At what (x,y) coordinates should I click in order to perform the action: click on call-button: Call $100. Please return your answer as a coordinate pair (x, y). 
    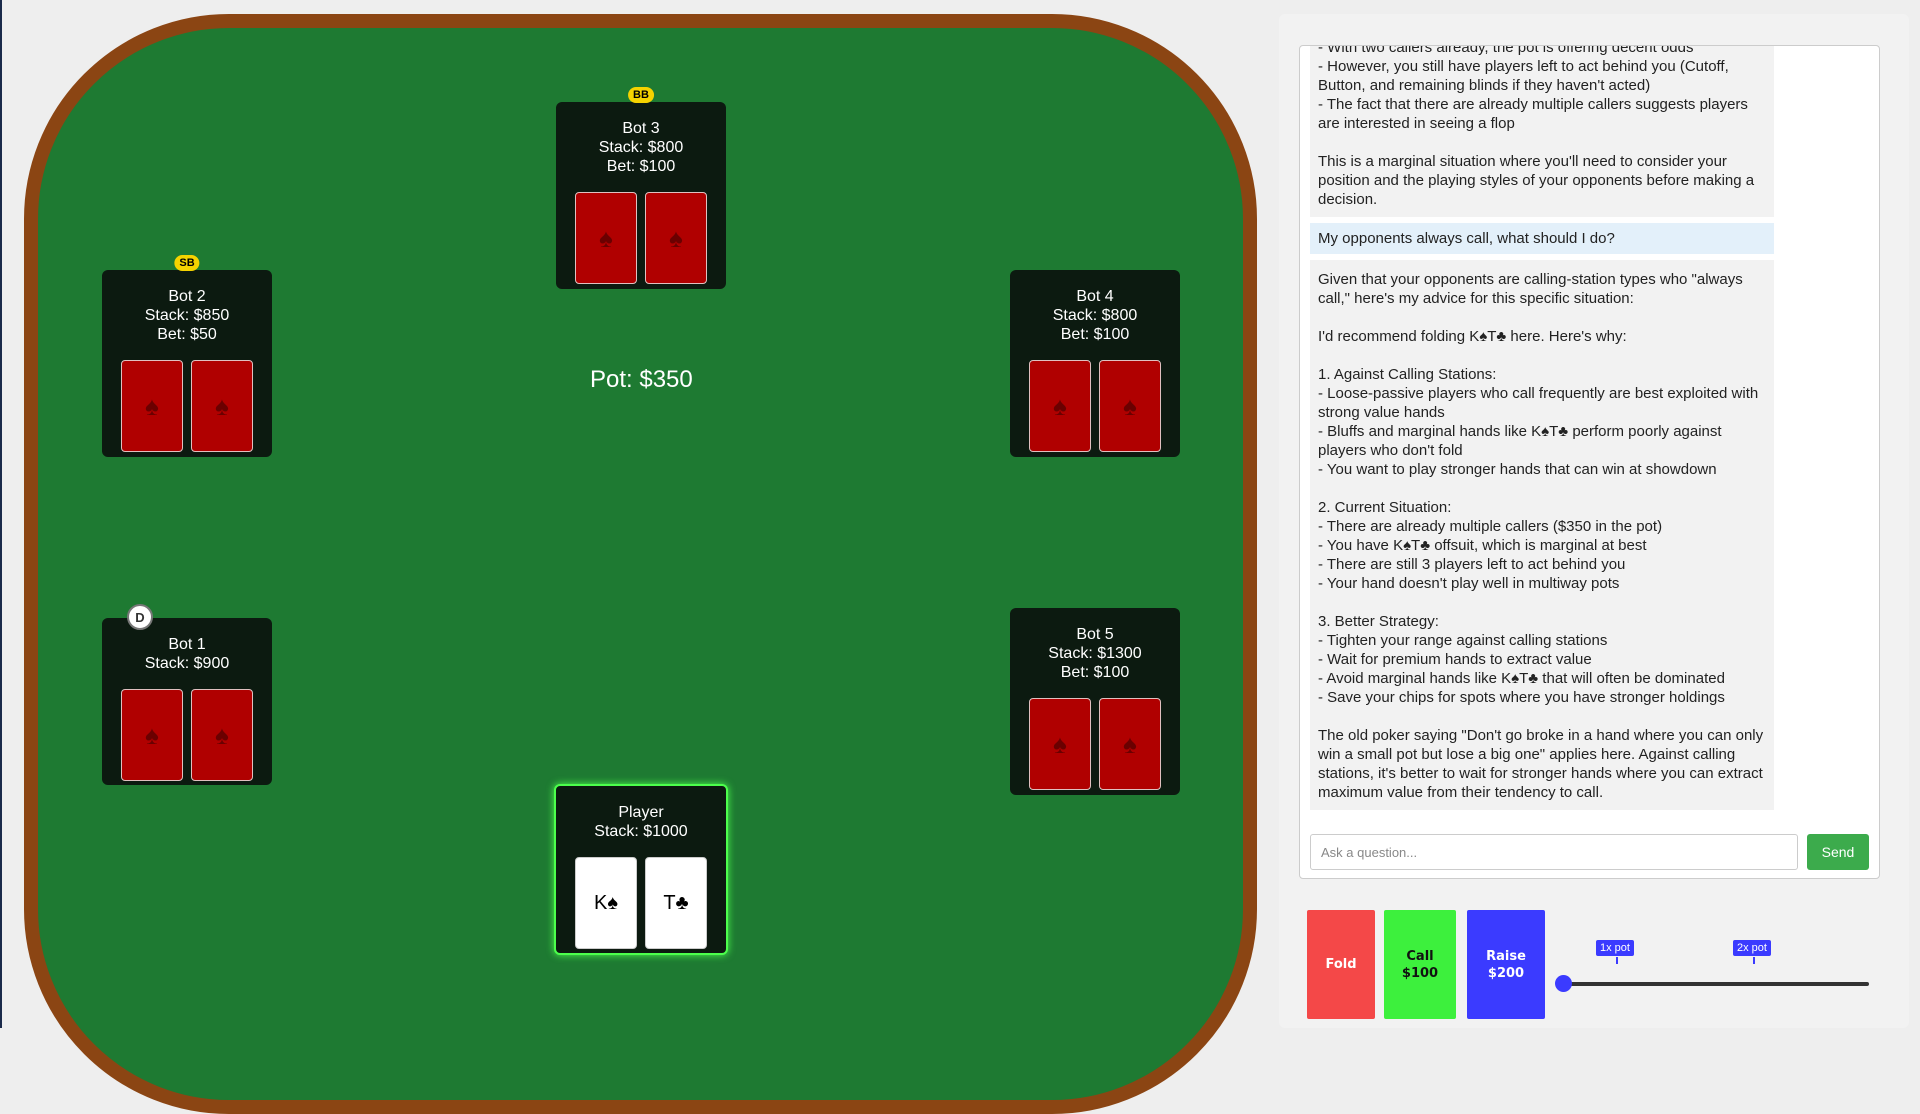
    Looking at the image, I should click on (1420, 964).